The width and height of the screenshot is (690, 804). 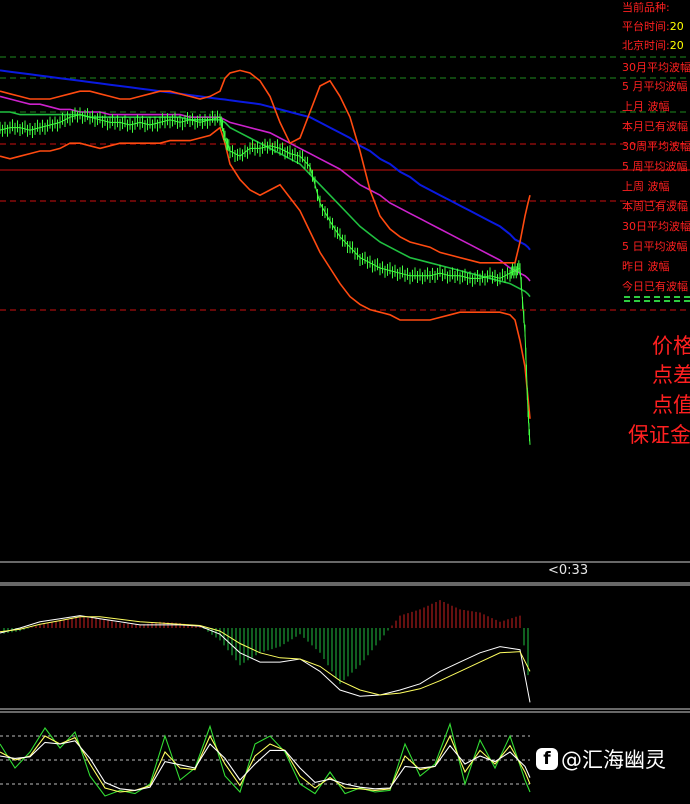 I want to click on facebook-icon: f, so click(x=547, y=759).